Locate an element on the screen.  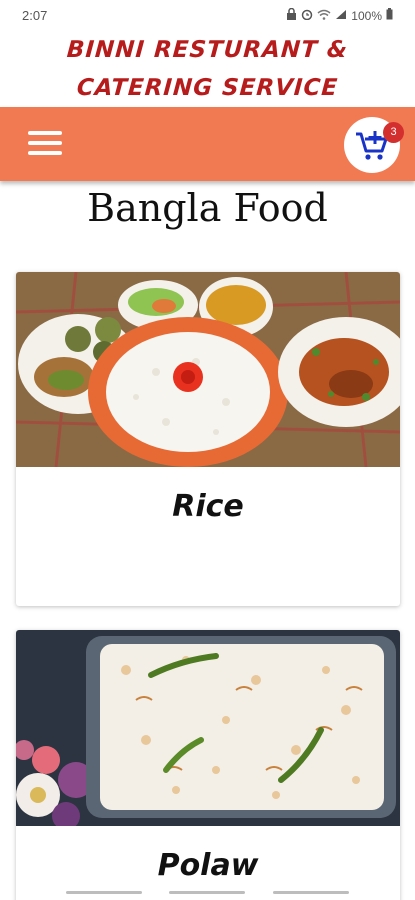
category-title: Bangla Food is located at coordinates (207, 208).